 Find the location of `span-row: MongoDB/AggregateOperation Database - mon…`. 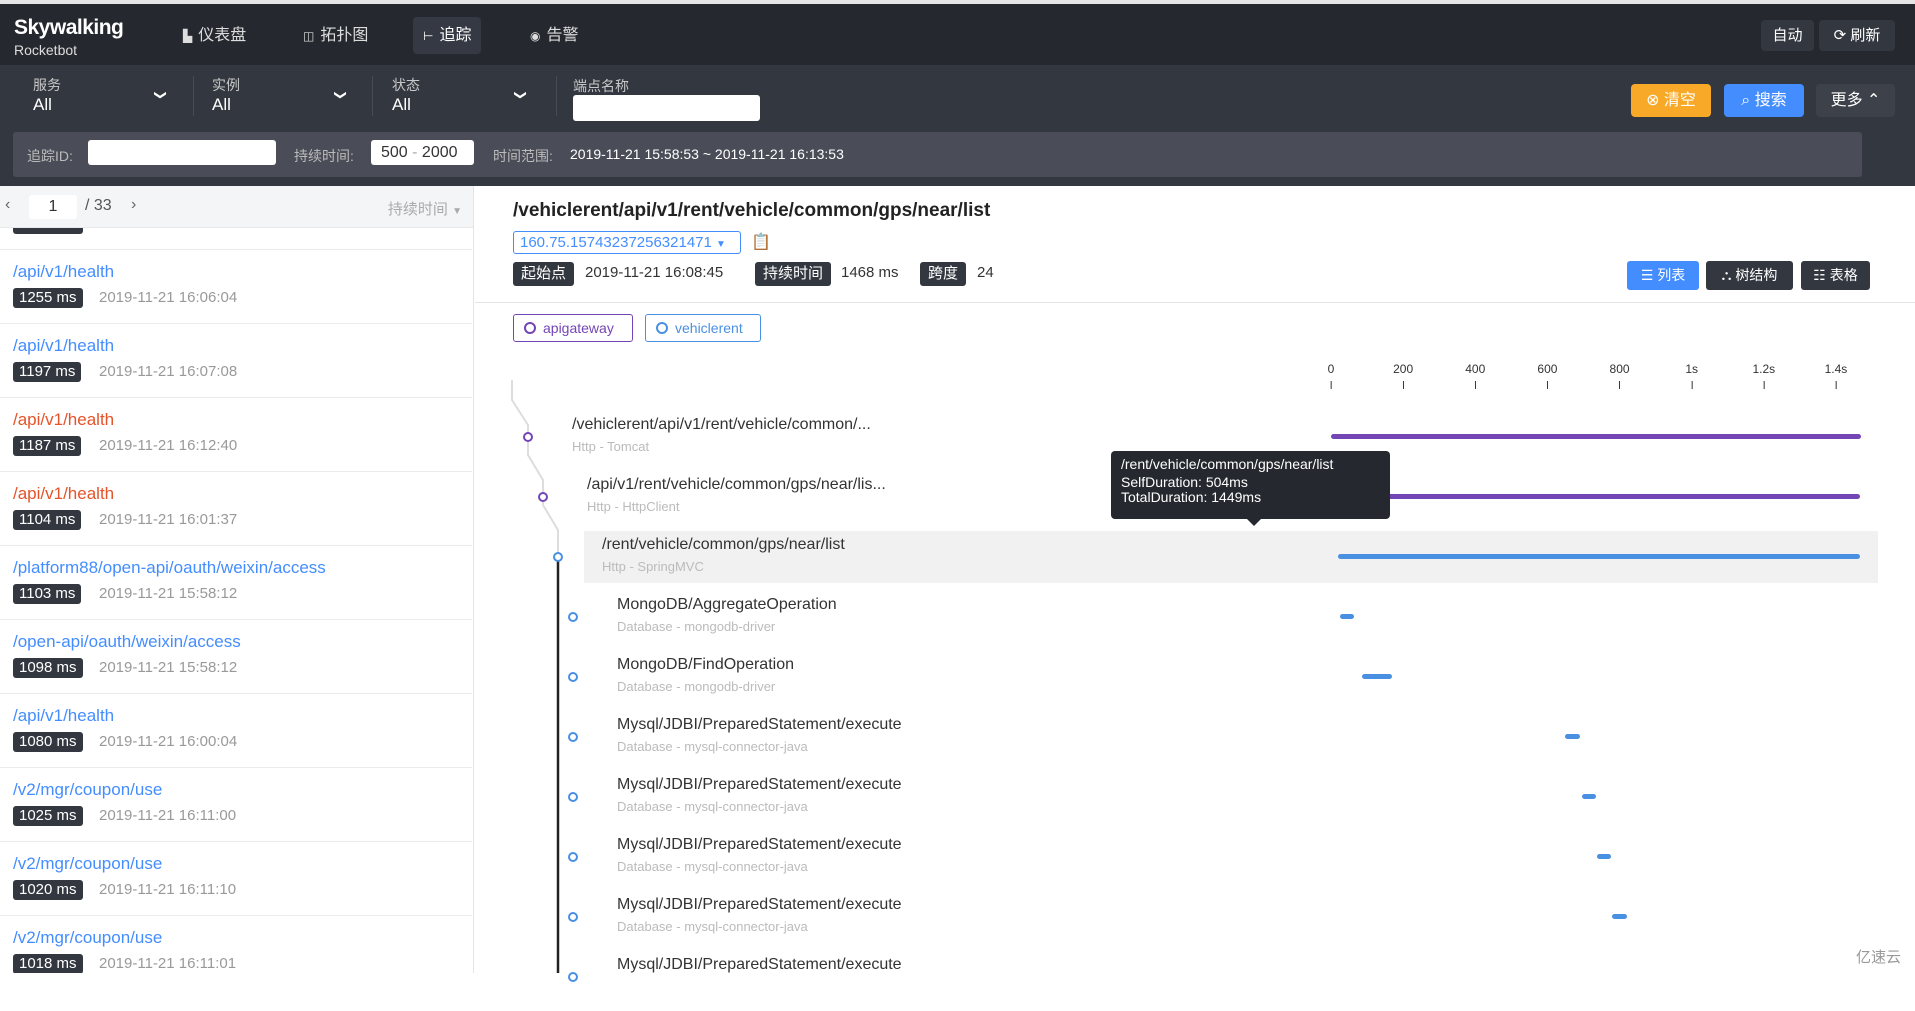

span-row: MongoDB/AggregateOperation Database - mon… is located at coordinates (957, 621).